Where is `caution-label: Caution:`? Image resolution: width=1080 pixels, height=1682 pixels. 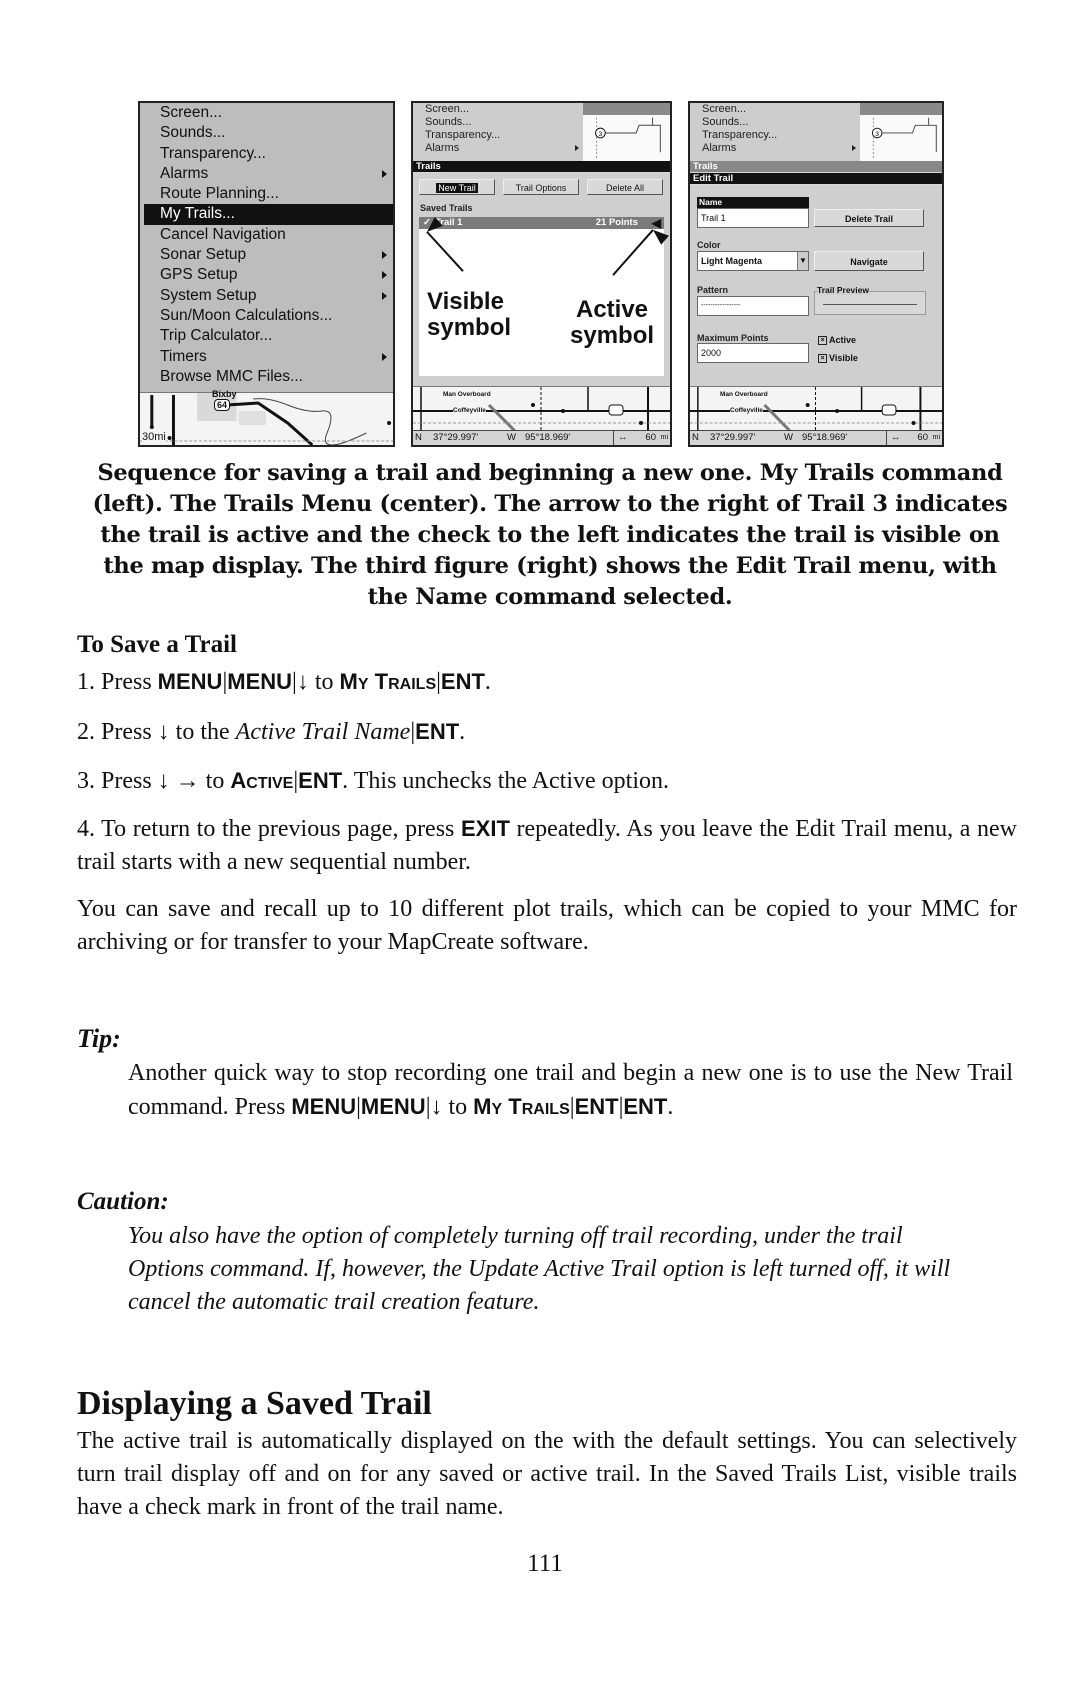 caution-label: Caution: is located at coordinates (123, 1201).